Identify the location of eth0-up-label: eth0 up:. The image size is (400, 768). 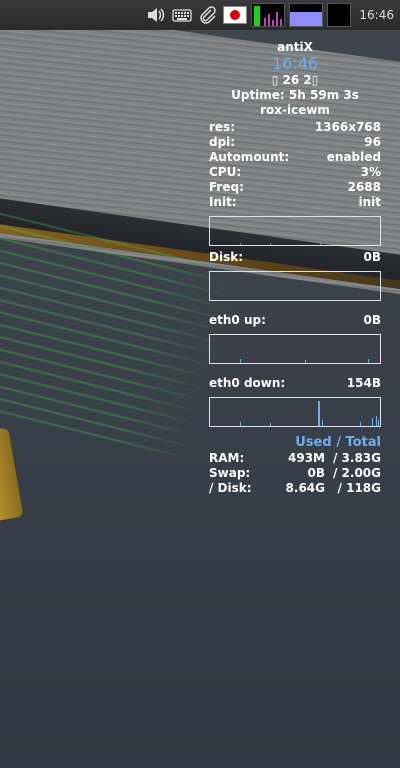
(237, 320).